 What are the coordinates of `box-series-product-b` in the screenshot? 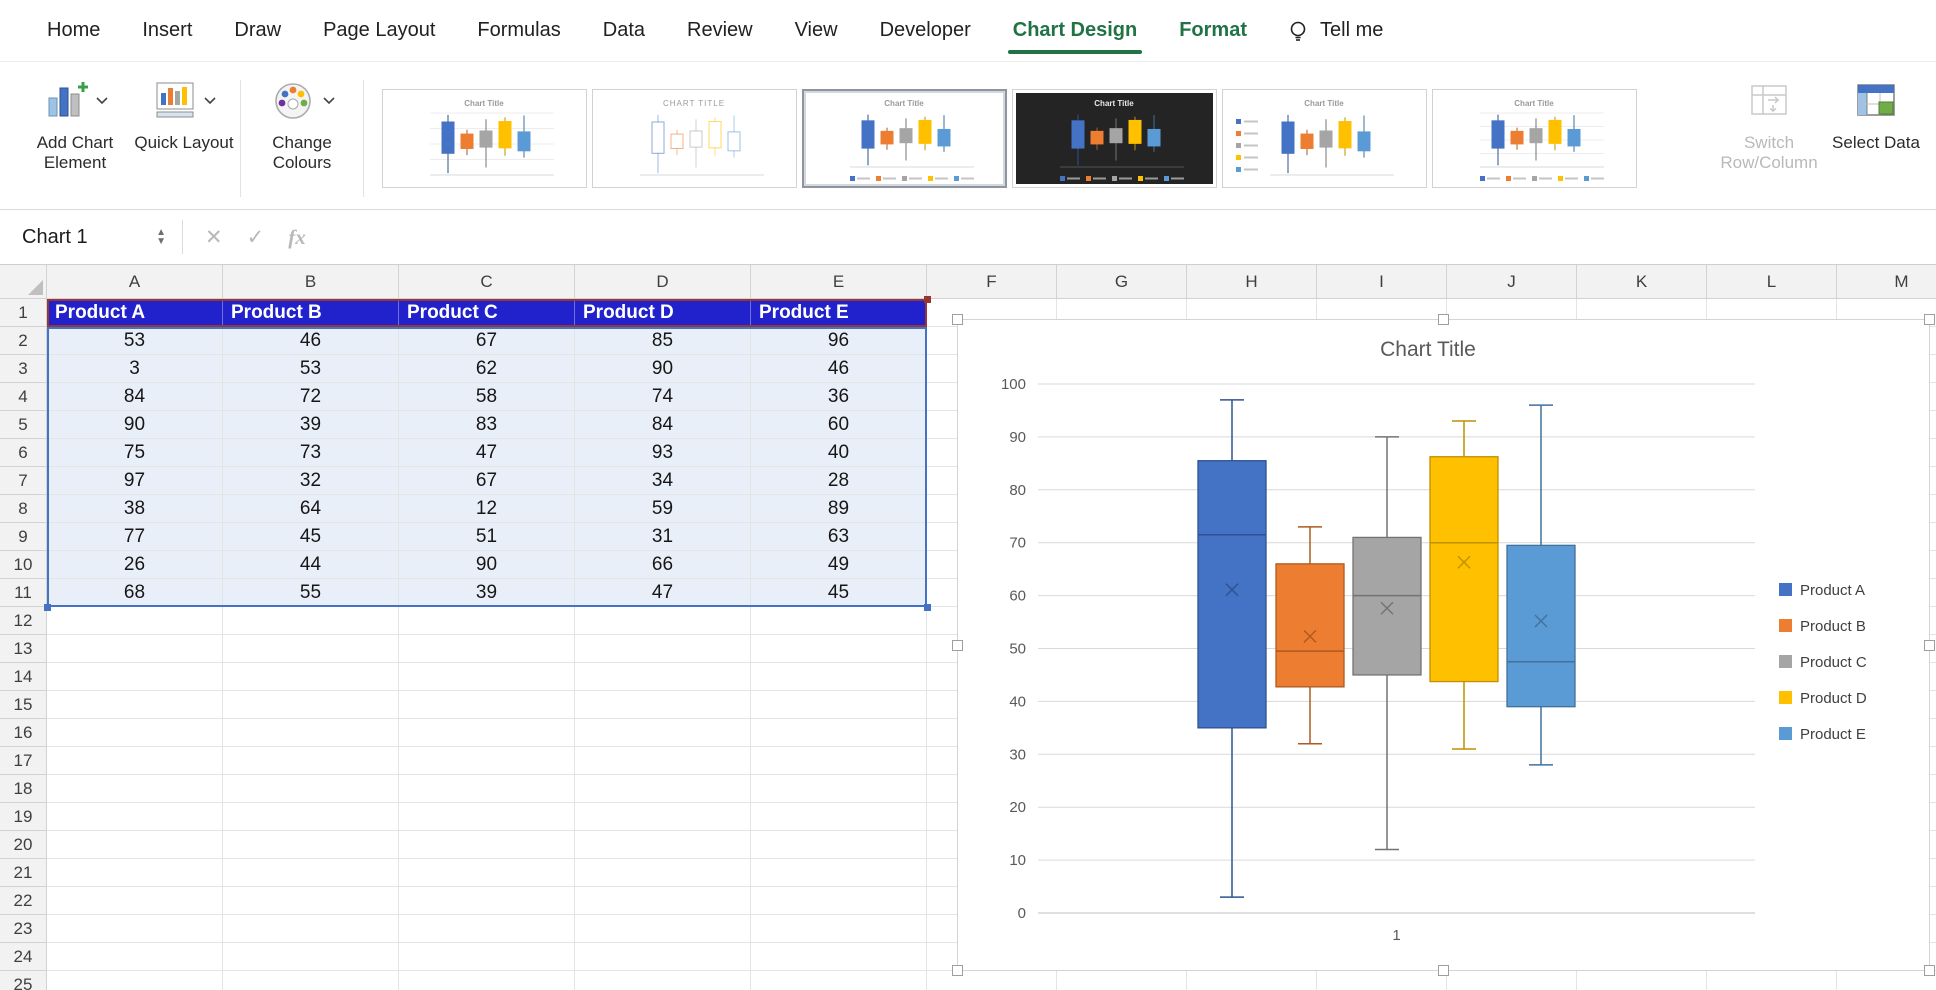 It's located at (1310, 635).